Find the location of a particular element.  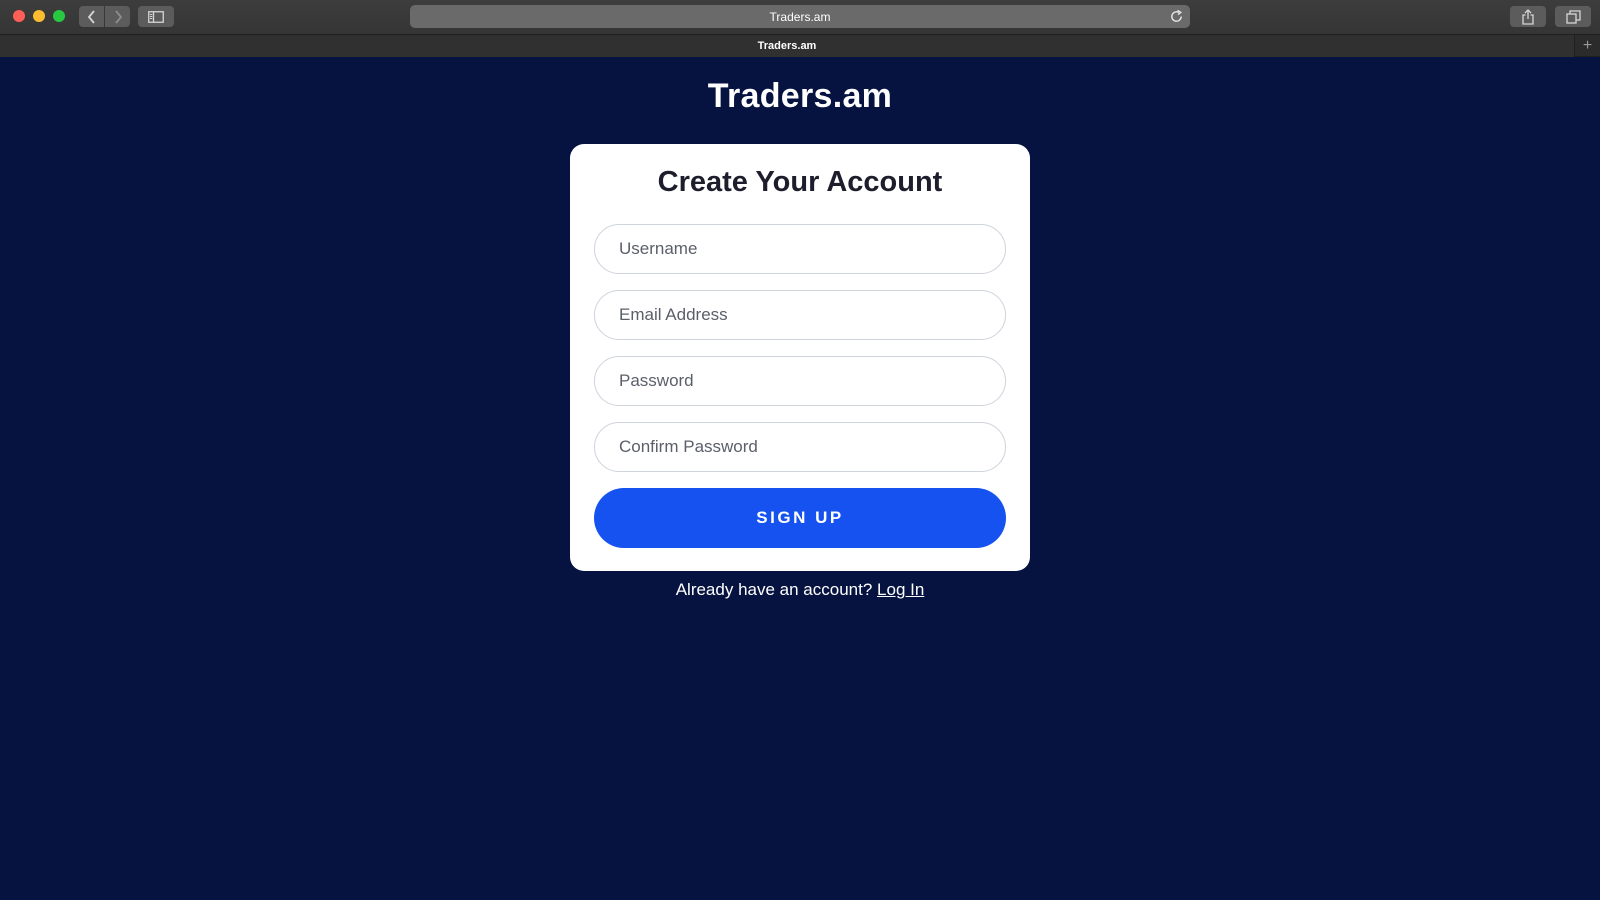

tab-traders: Traders.am is located at coordinates (787, 46).